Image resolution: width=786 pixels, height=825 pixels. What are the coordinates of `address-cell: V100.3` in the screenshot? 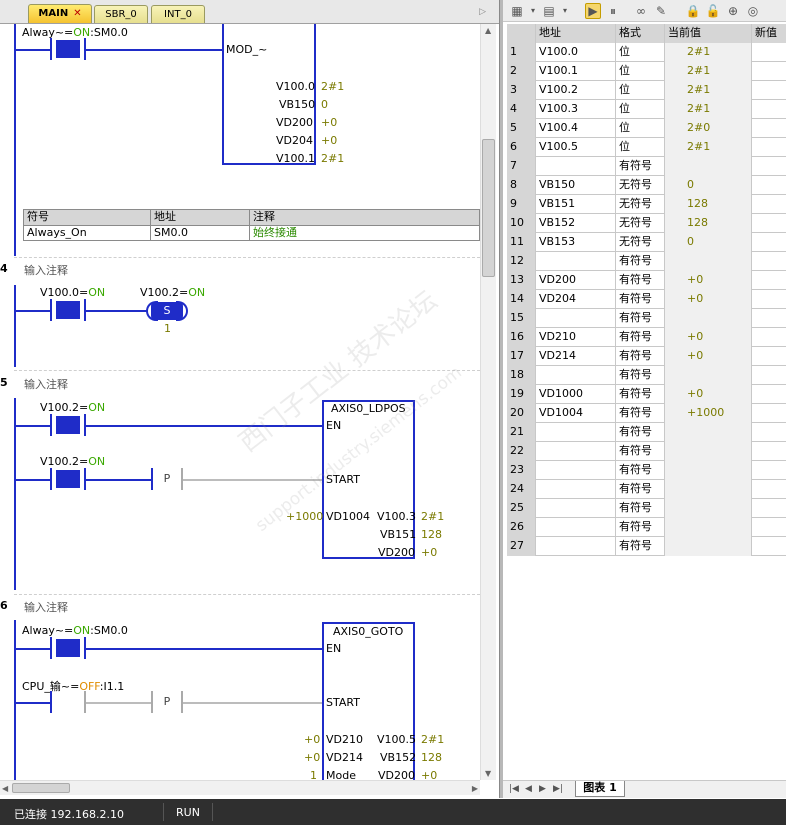 It's located at (576, 109).